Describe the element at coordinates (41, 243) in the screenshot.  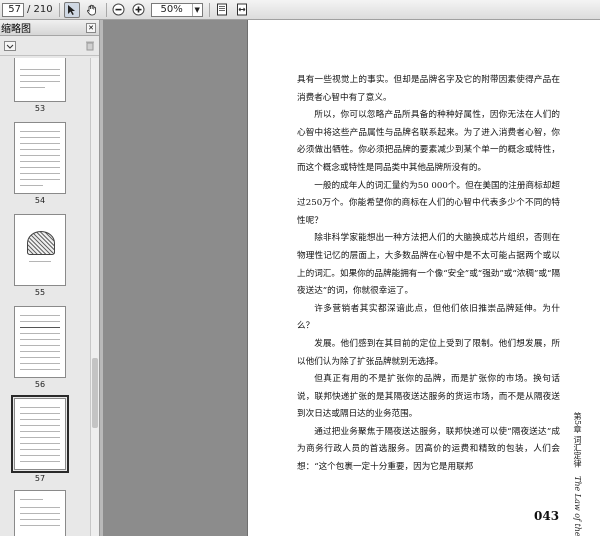
I see `illustration-image` at that location.